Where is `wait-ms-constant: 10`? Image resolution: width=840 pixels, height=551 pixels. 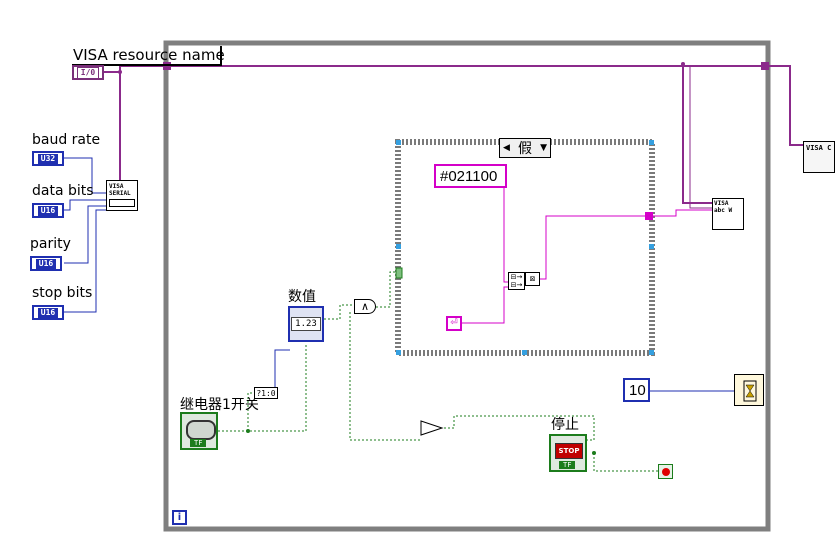 wait-ms-constant: 10 is located at coordinates (636, 390).